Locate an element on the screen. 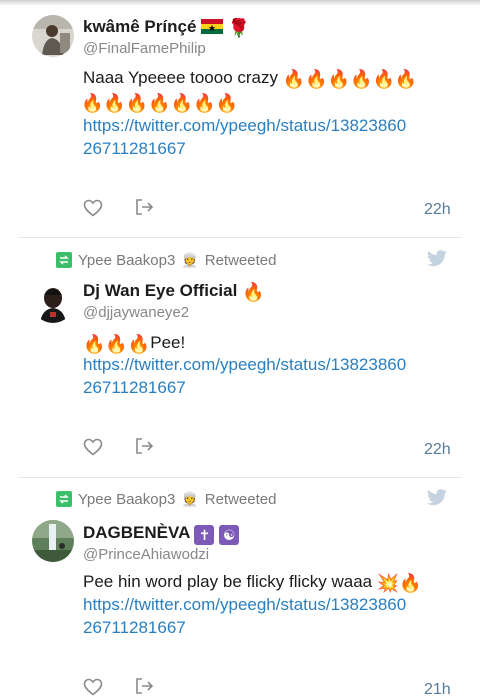 This screenshot has width=480, height=700. tweet-timestamp: 21h is located at coordinates (437, 690).